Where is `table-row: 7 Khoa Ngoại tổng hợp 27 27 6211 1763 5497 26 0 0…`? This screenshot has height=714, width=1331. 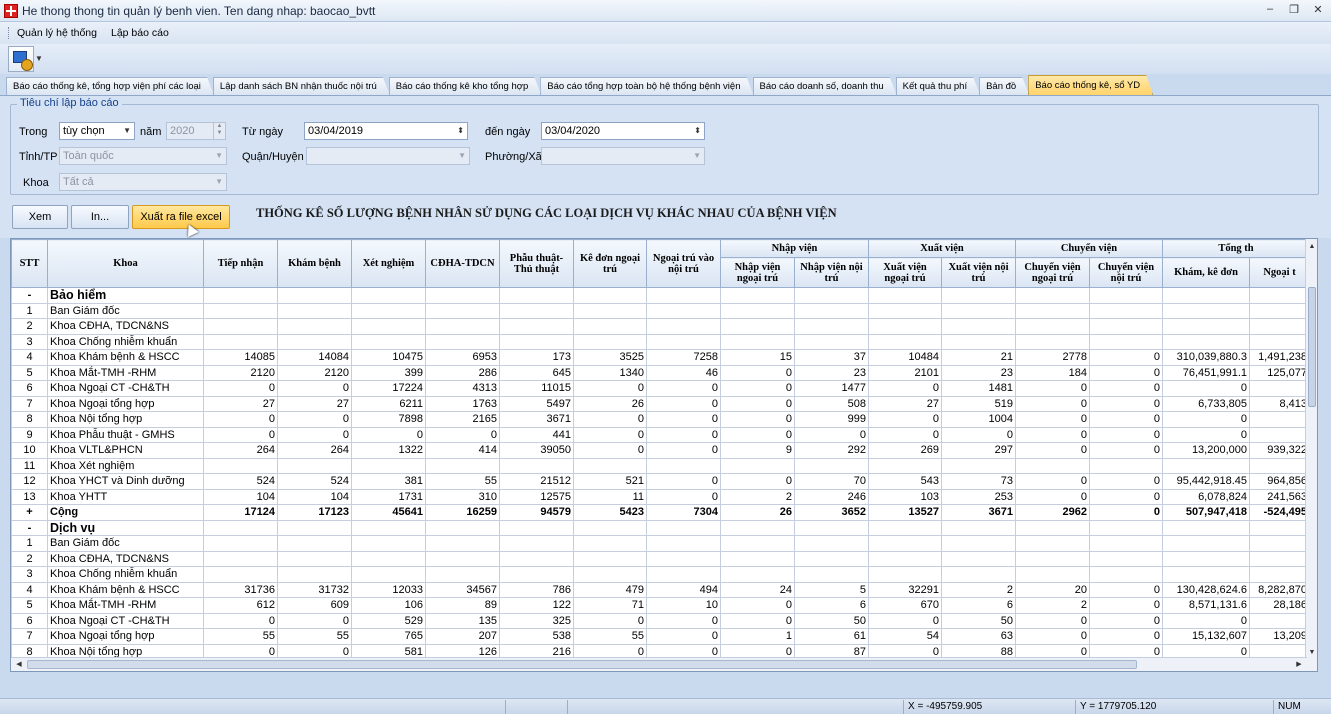
table-row: 7 Khoa Ngoại tổng hợp 27 27 6211 1763 5497 26 0 0… is located at coordinates (660, 403).